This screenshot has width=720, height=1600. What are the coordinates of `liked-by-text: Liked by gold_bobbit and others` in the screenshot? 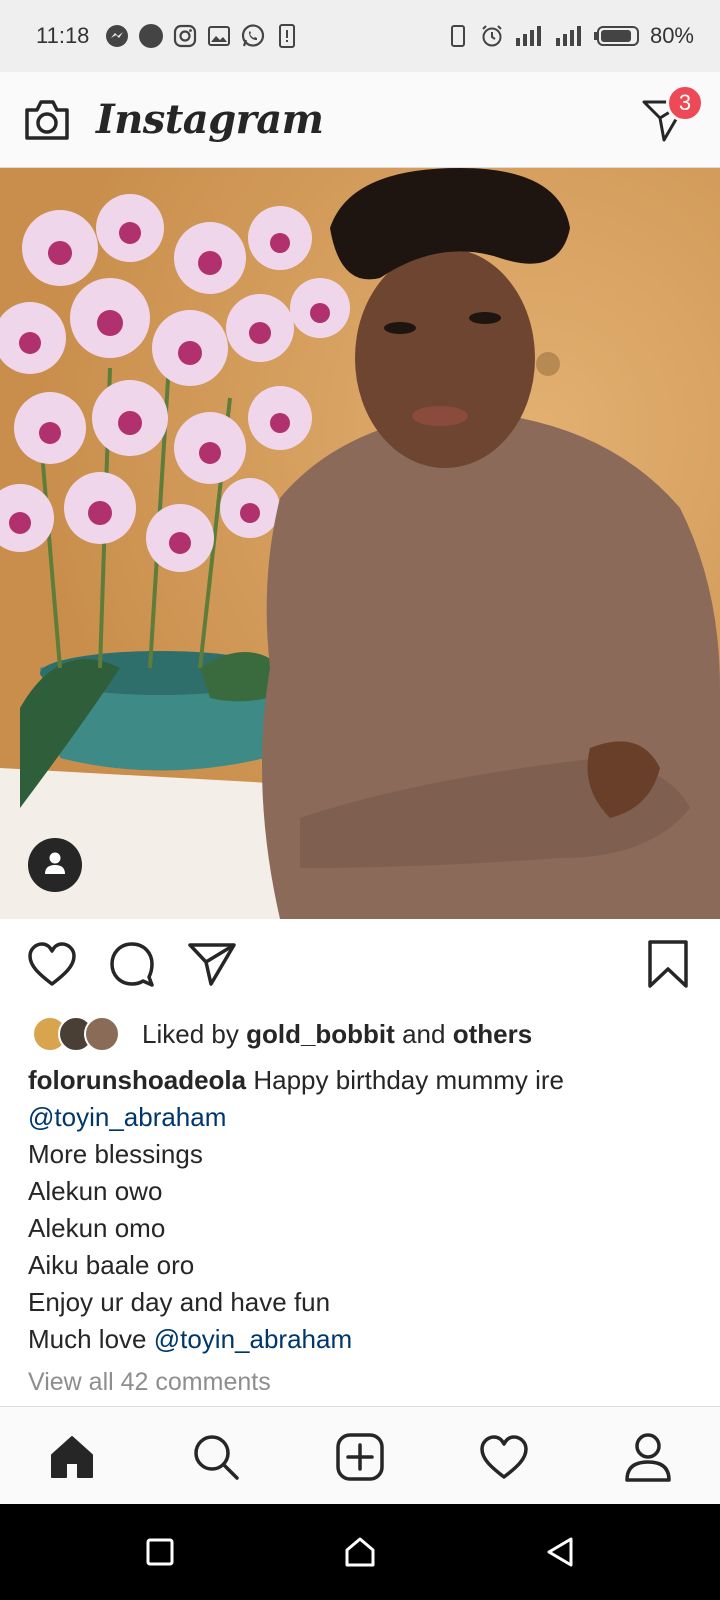 It's located at (337, 1034).